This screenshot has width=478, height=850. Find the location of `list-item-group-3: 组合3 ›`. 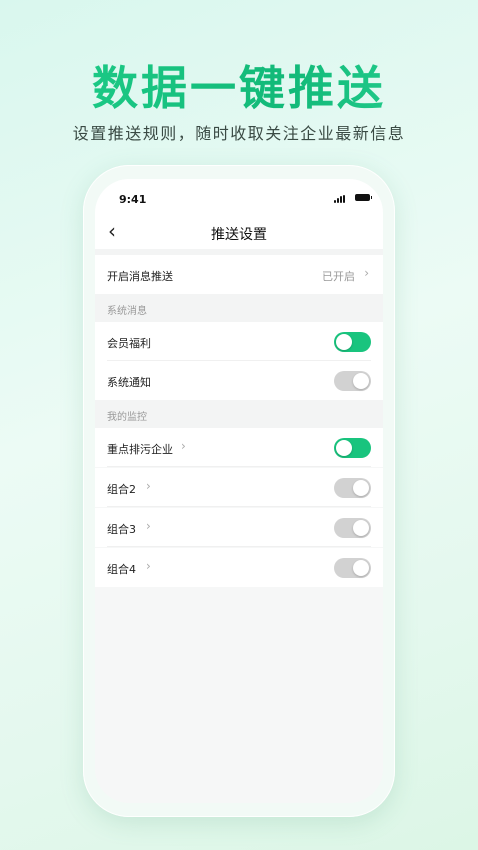

list-item-group-3: 组合3 › is located at coordinates (239, 527).